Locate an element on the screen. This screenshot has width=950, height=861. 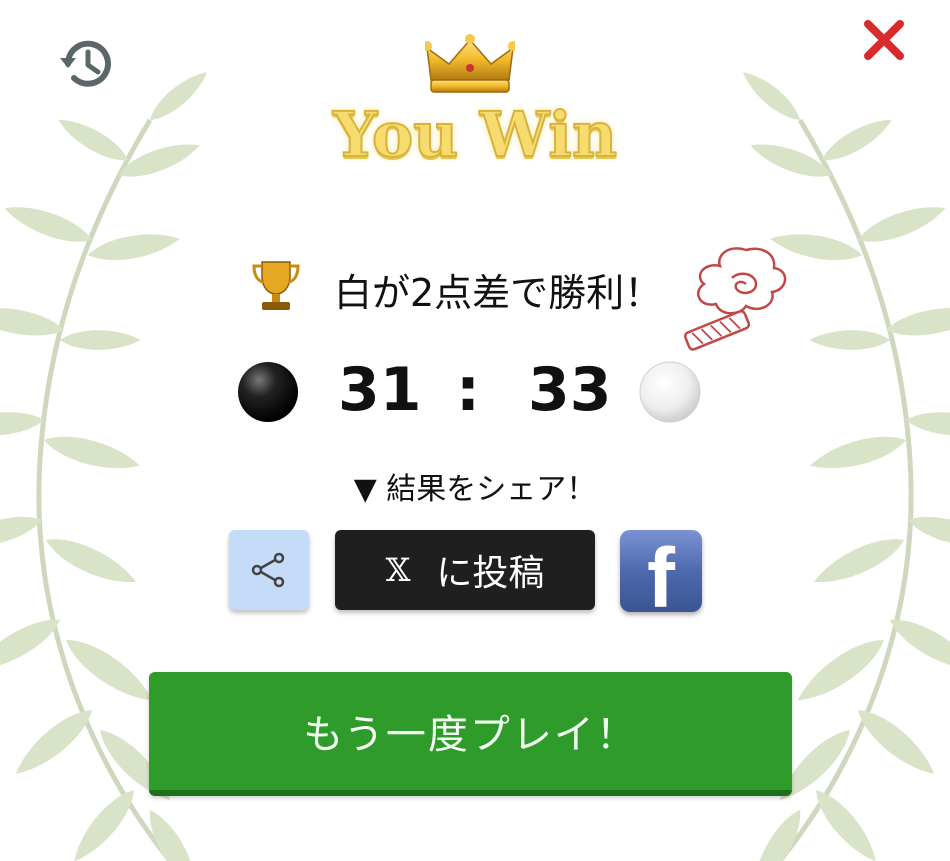
play-again-button: もう一度プレイ！ is located at coordinates (470, 734).